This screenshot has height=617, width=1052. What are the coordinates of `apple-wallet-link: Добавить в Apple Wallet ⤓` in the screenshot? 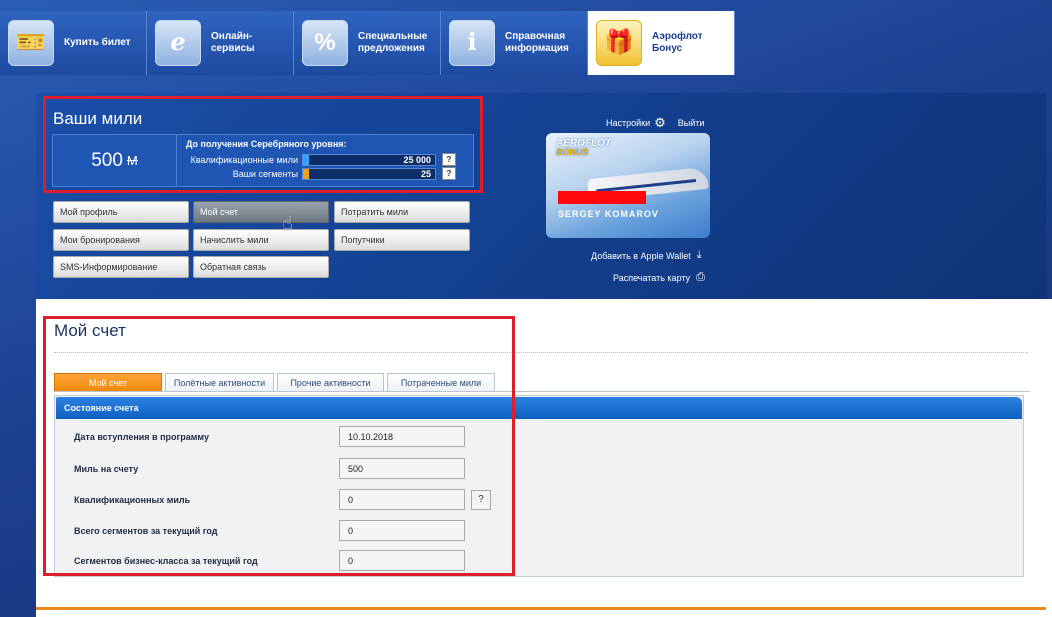 It's located at (646, 255).